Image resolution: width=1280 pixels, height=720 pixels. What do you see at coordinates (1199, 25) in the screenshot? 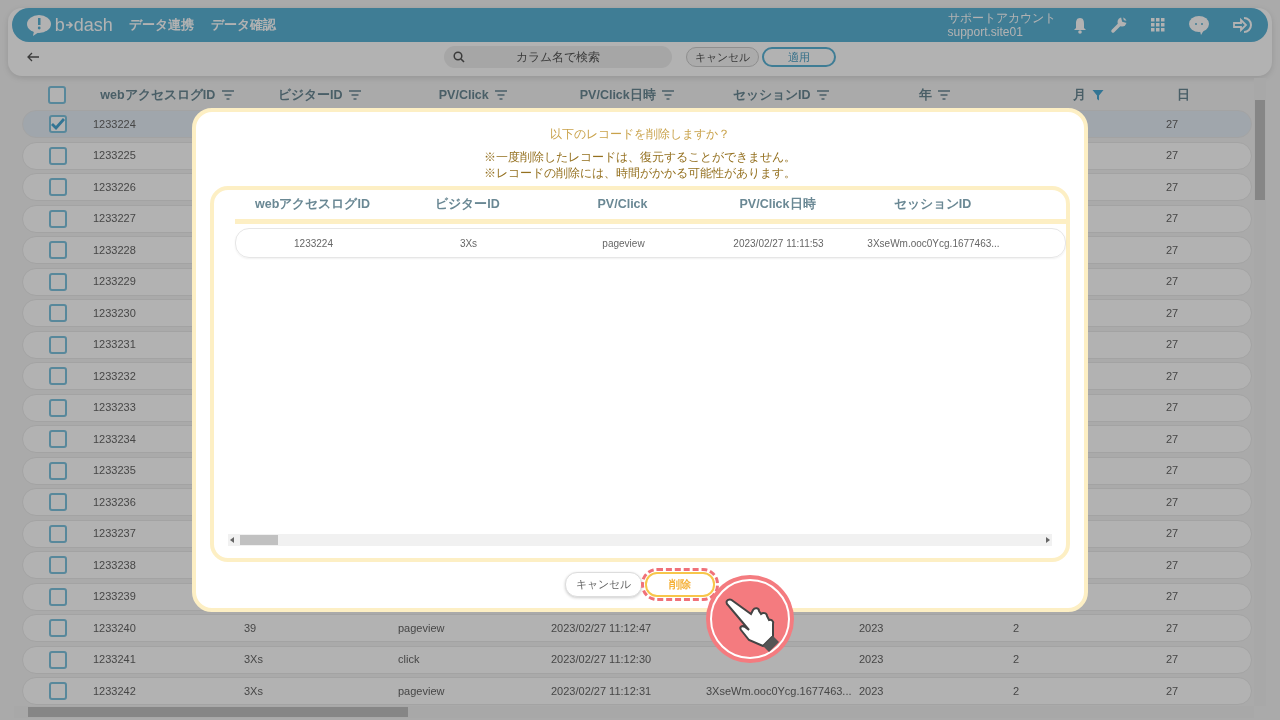
I see `chat-bubble-icon` at bounding box center [1199, 25].